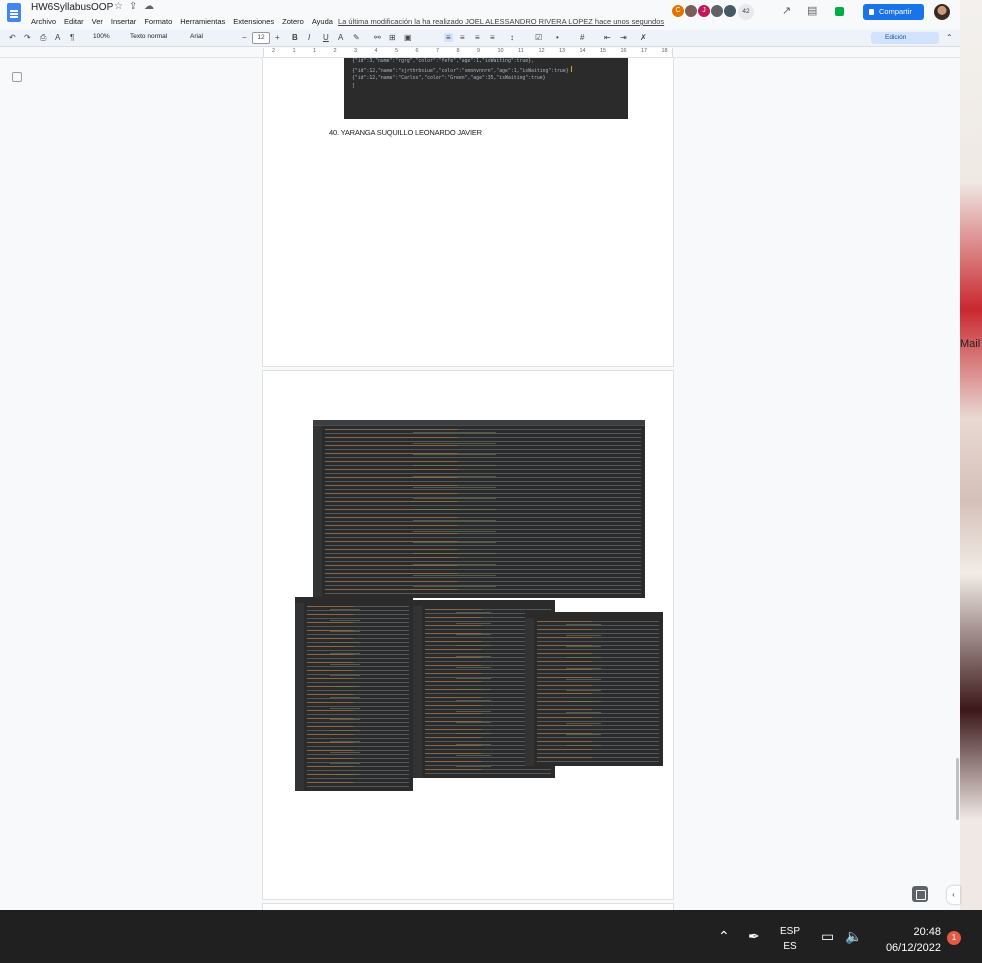 This screenshot has height=963, width=982. I want to click on ruler-number: 8, so click(458, 51).